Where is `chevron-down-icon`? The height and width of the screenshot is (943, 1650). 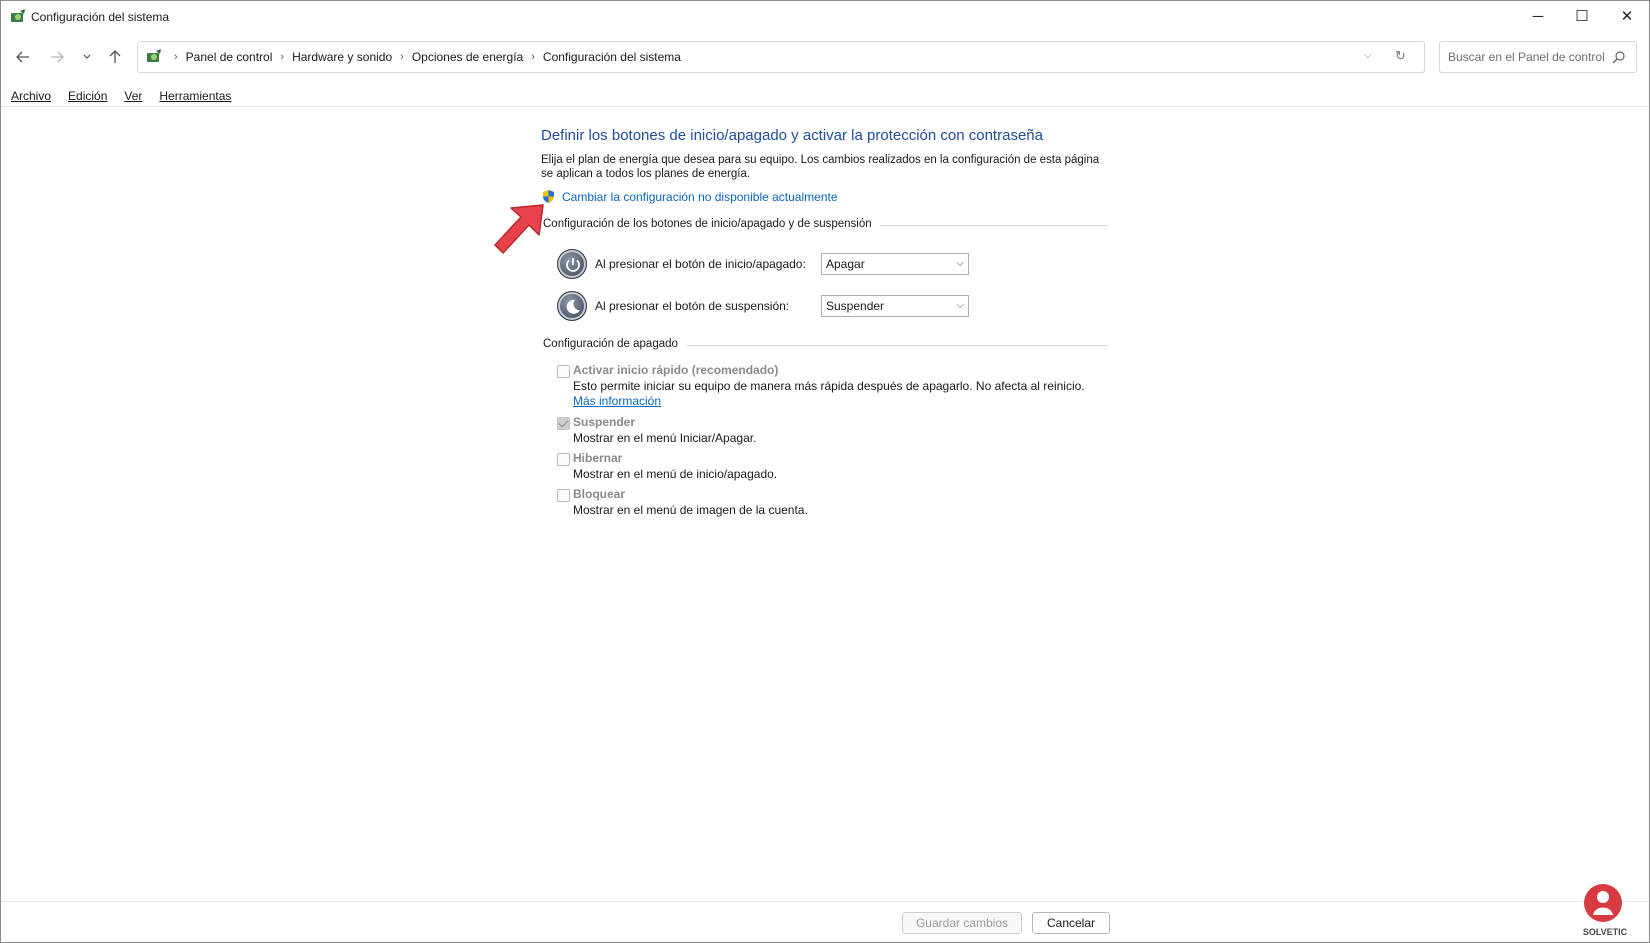
chevron-down-icon is located at coordinates (87, 56).